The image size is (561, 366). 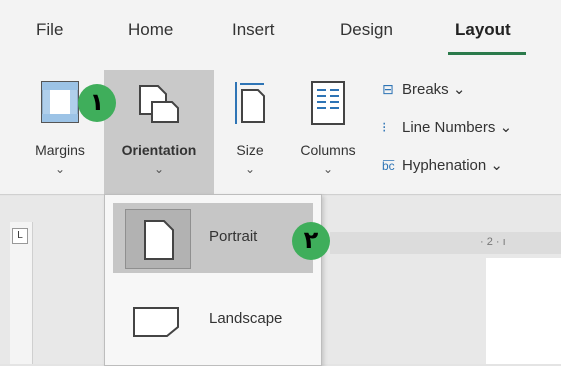 I want to click on size-label: Size, so click(x=250, y=150).